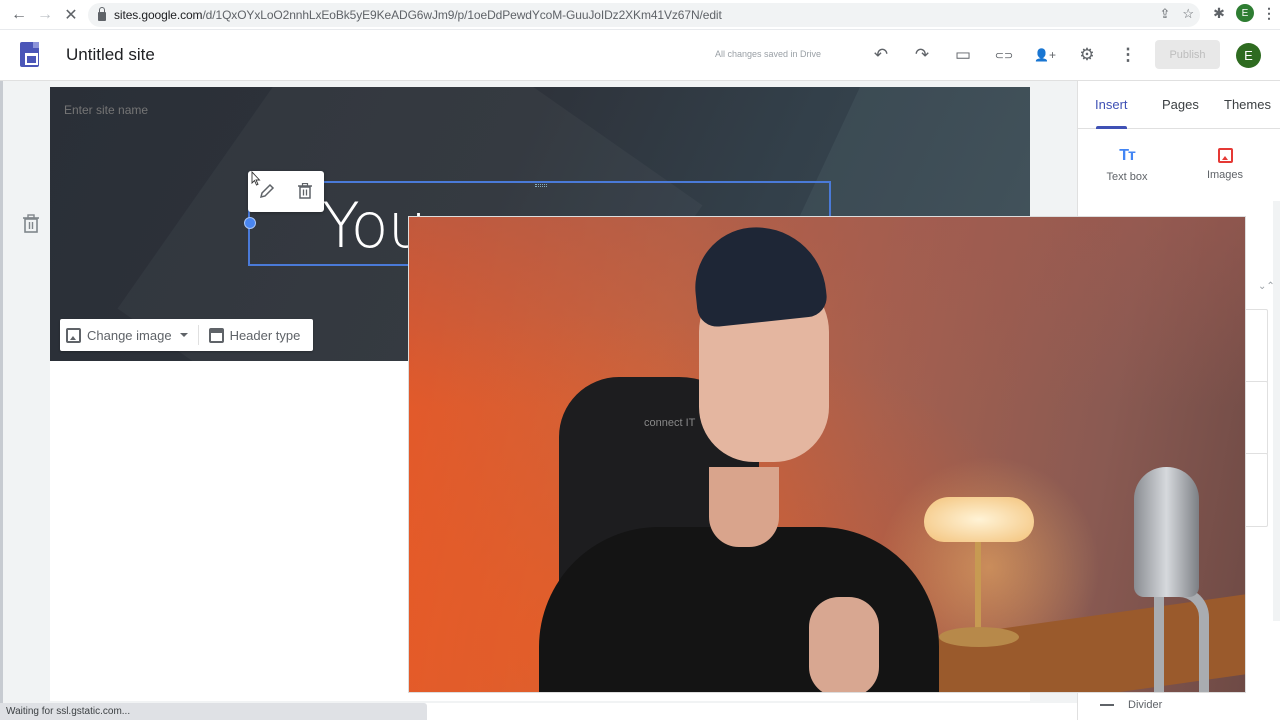  Describe the element at coordinates (216, 335) in the screenshot. I see `header-layout-icon` at that location.